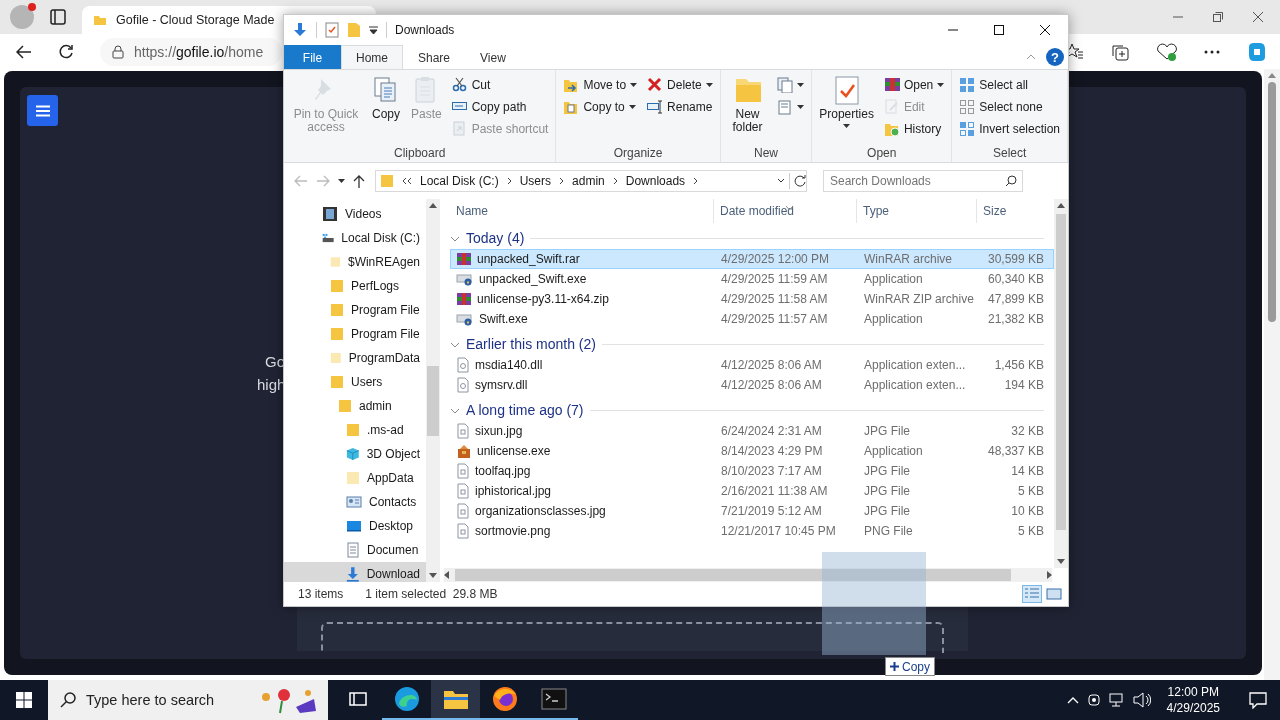 The width and height of the screenshot is (1280, 720). What do you see at coordinates (1054, 594) in the screenshot?
I see `large-icons-view-button` at bounding box center [1054, 594].